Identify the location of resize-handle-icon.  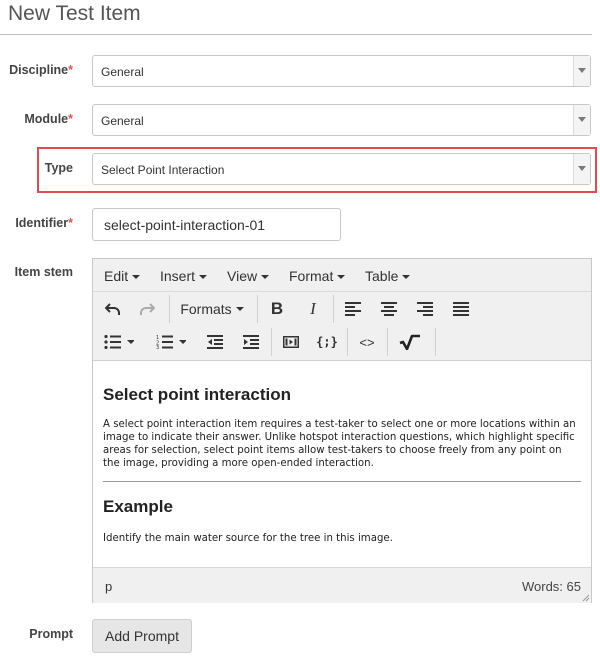
(586, 598).